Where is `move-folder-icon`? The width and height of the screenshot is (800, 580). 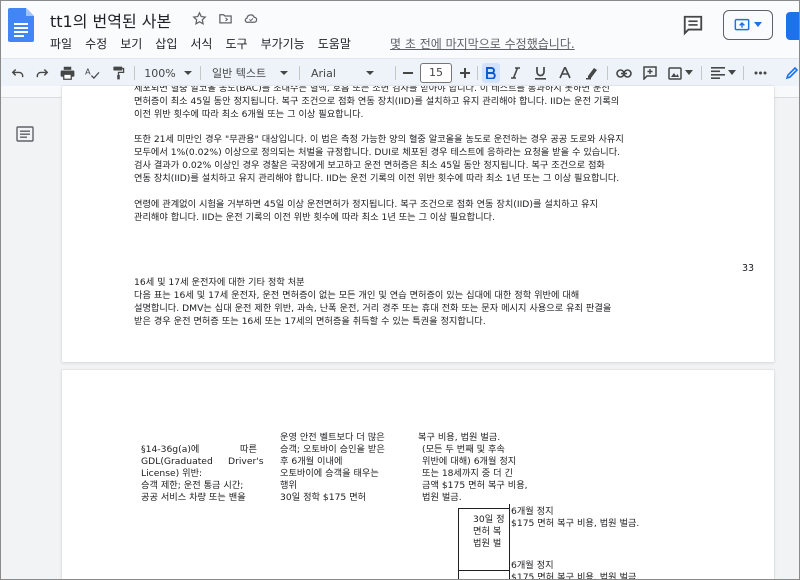 move-folder-icon is located at coordinates (225, 18).